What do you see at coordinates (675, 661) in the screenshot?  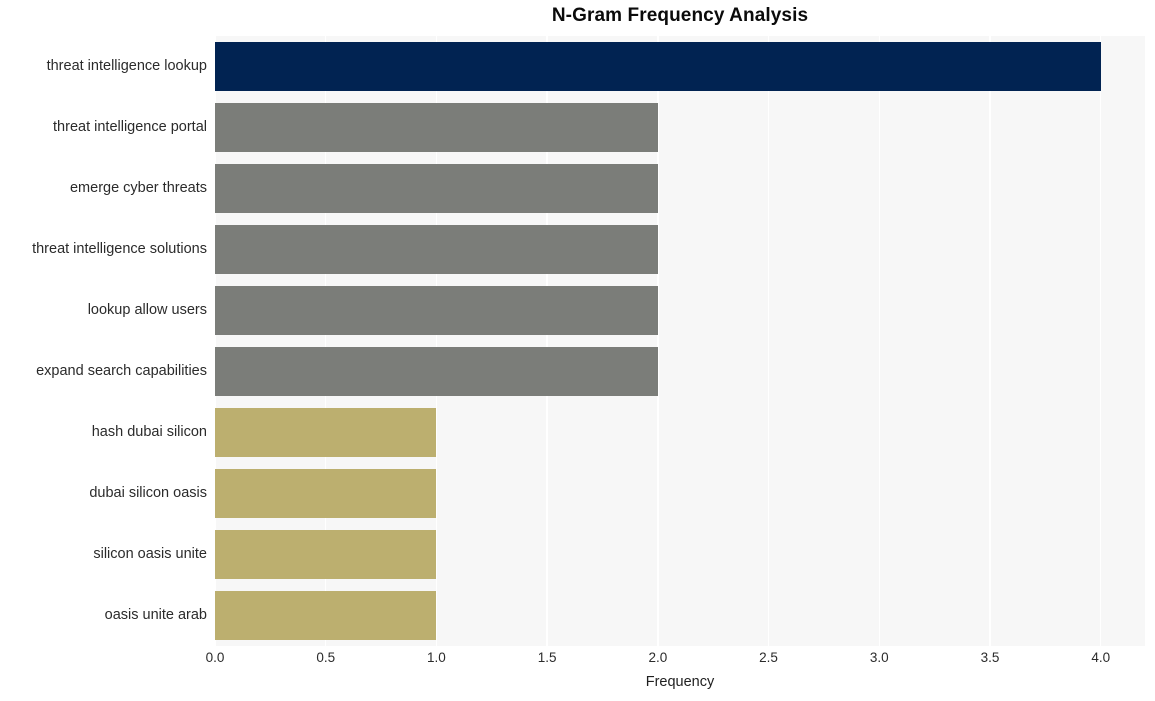 I see `x-axis-tick-labels: 0.0 0.5 1.0 1.5 2.0 2.5 3.0 3.5 4.0` at bounding box center [675, 661].